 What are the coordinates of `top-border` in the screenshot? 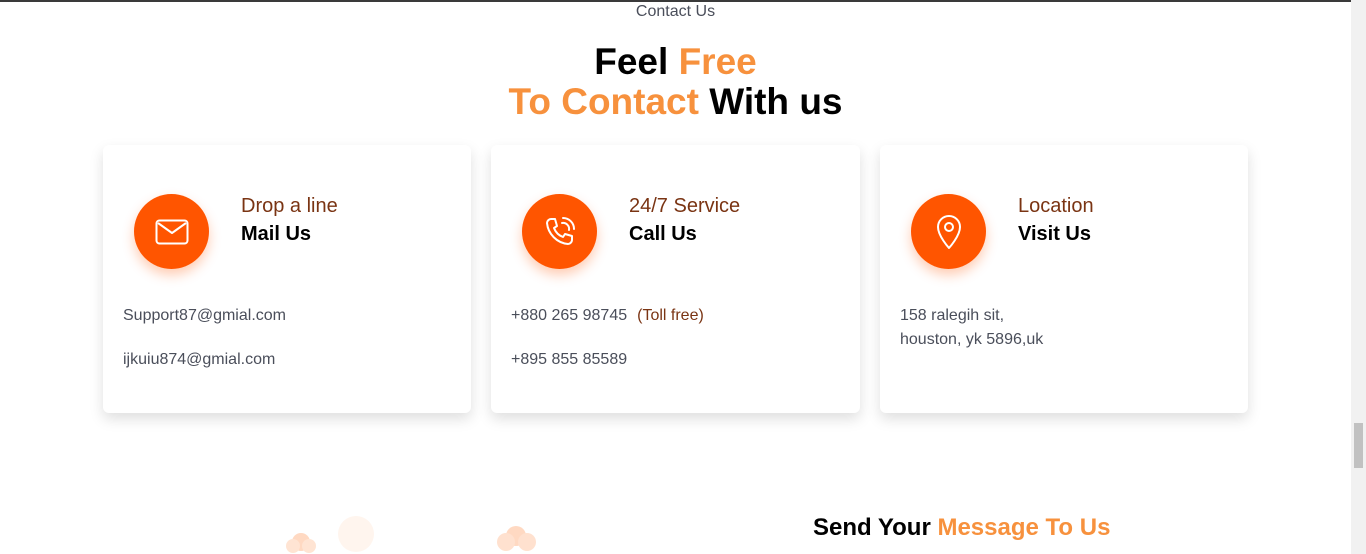 It's located at (683, 1).